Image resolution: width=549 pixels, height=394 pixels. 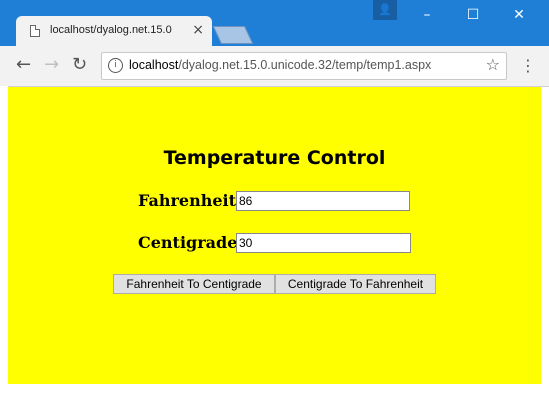 What do you see at coordinates (528, 65) in the screenshot?
I see `browser-menu-icon: ⋮` at bounding box center [528, 65].